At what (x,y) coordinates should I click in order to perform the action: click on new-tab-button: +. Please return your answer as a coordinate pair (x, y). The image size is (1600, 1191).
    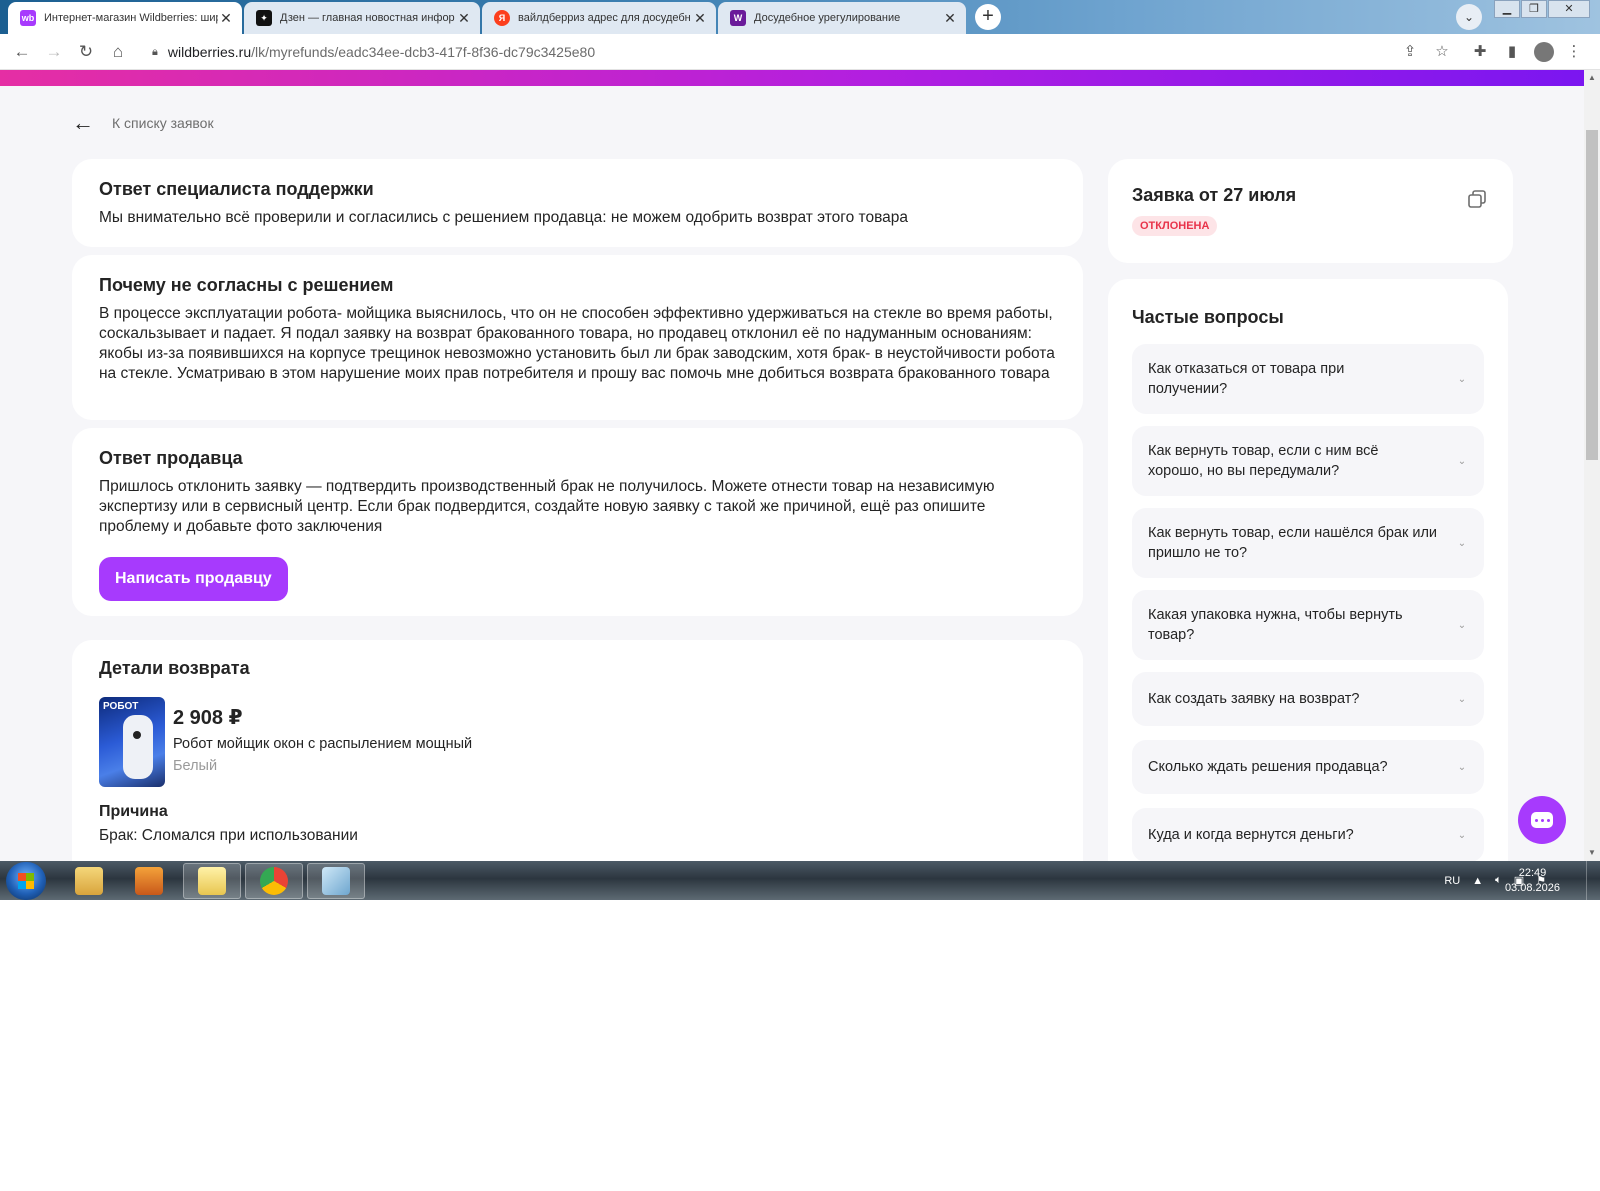
    Looking at the image, I should click on (988, 17).